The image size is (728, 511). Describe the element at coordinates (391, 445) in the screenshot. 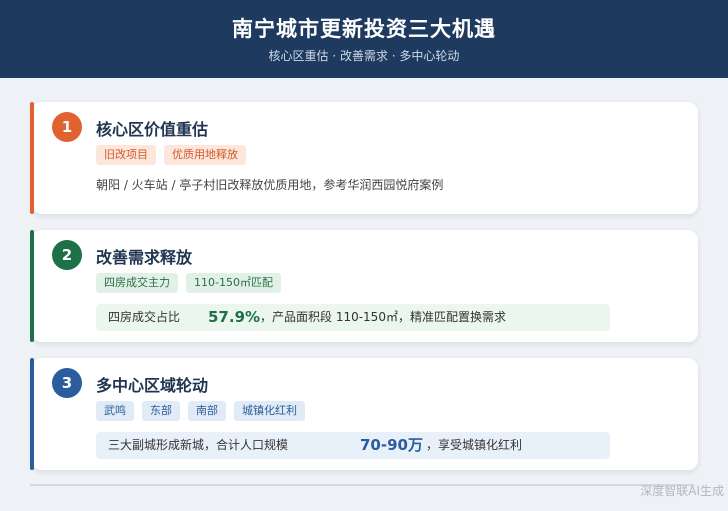

I see `highlight-value: 70-90万` at that location.